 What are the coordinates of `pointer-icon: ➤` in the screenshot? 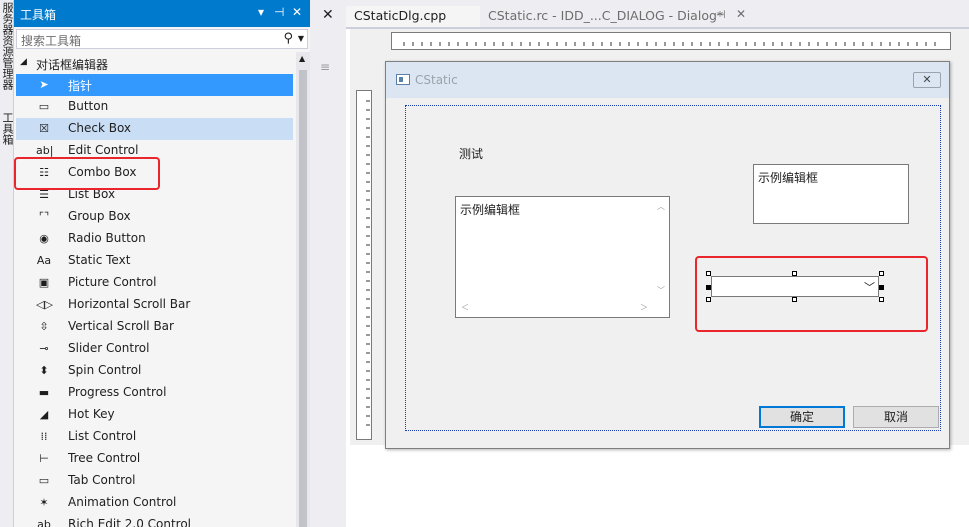 It's located at (44, 84).